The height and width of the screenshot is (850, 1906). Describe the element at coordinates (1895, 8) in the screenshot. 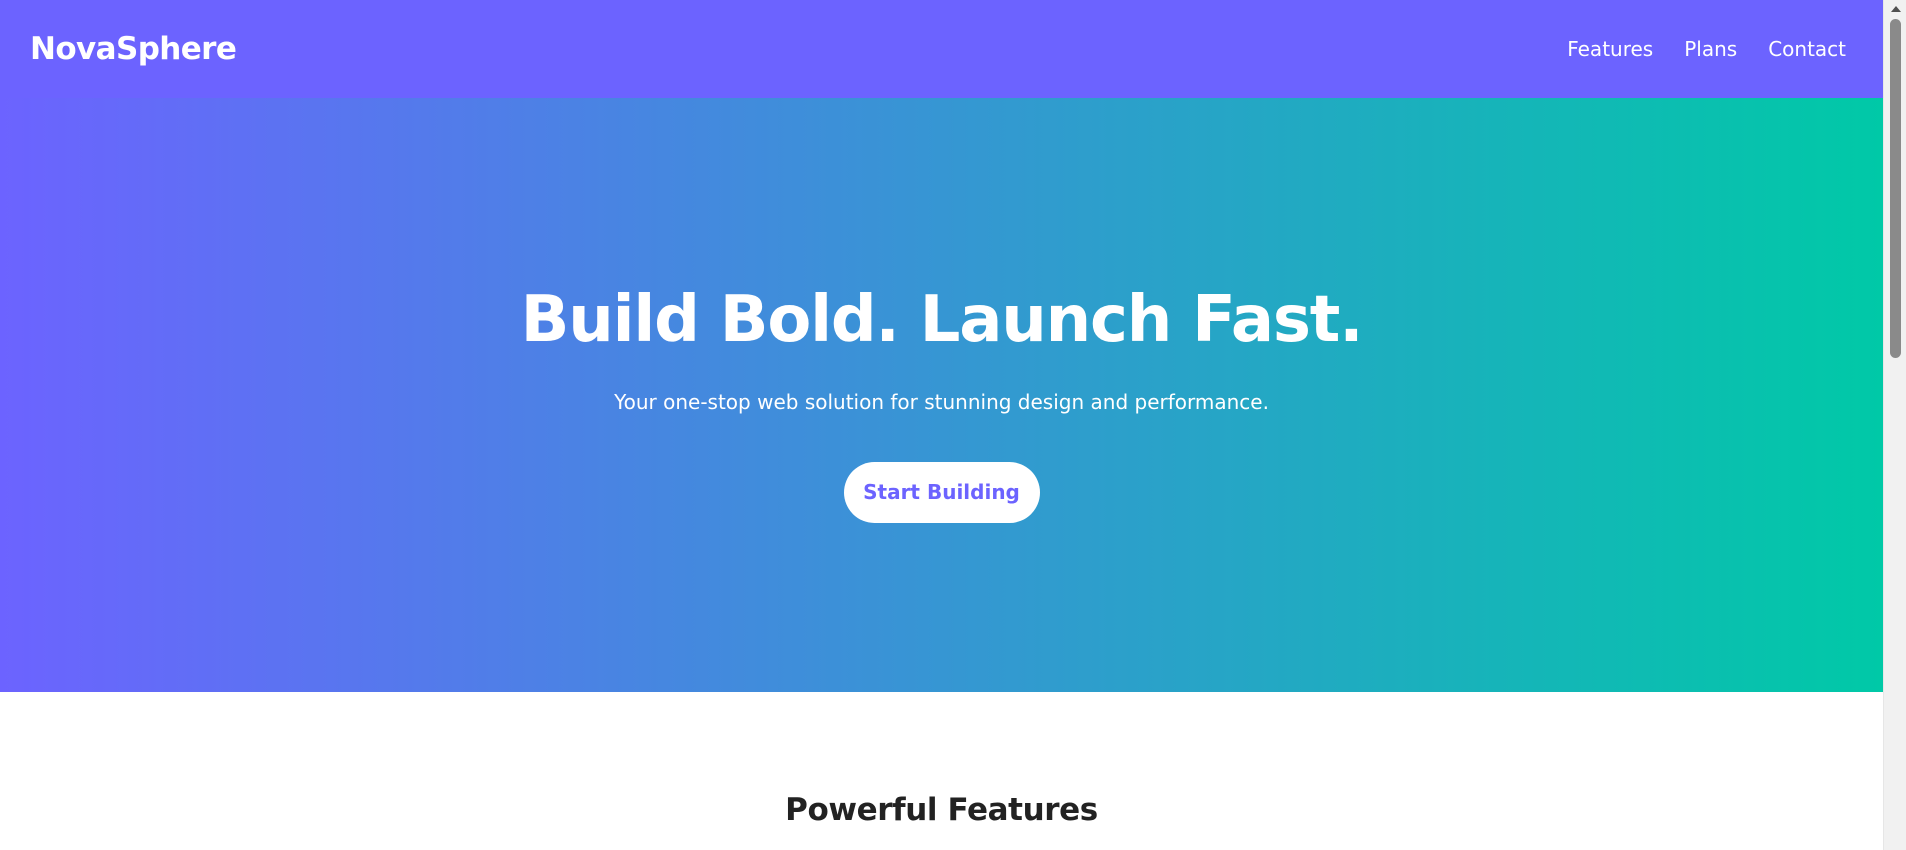

I see `scroll-up-arrow-icon` at that location.